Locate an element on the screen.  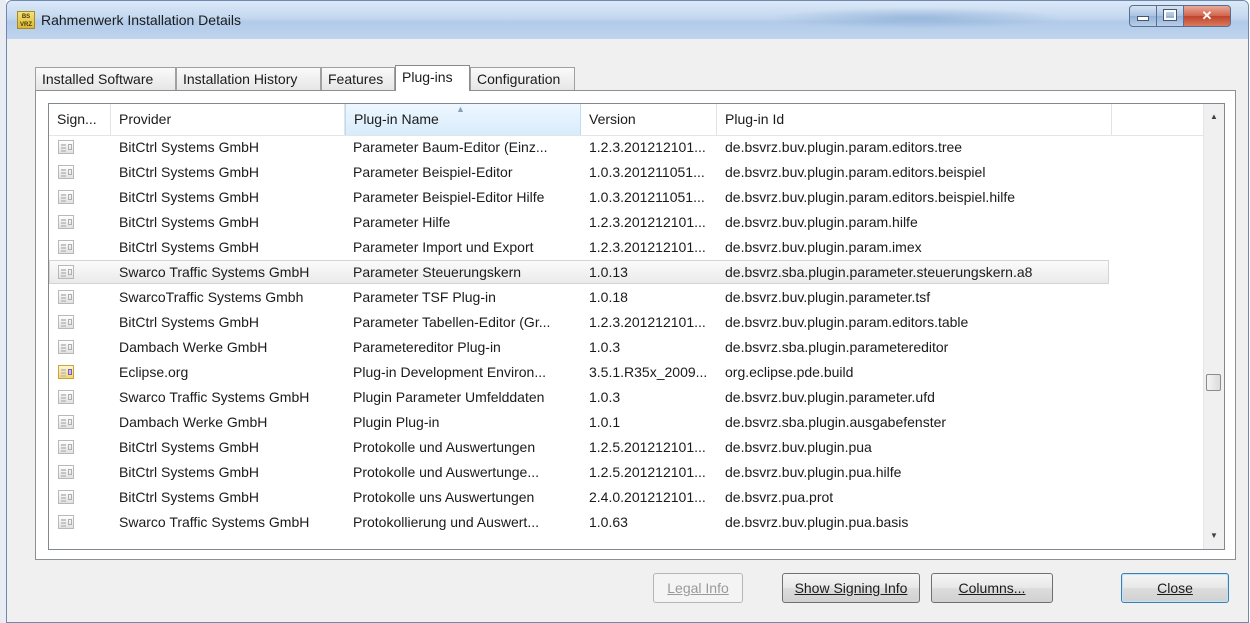
cell-id: de.bsvrz.buv.plugin.parameter.ufd is located at coordinates (830, 397).